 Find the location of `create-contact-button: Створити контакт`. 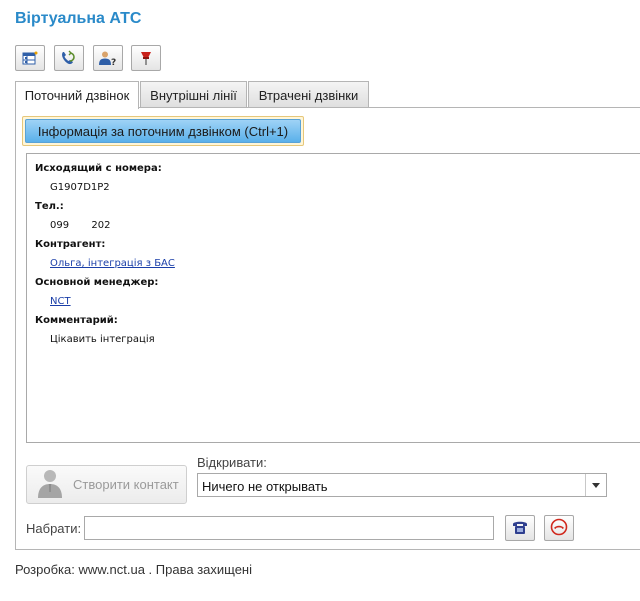

create-contact-button: Створити контакт is located at coordinates (106, 484).